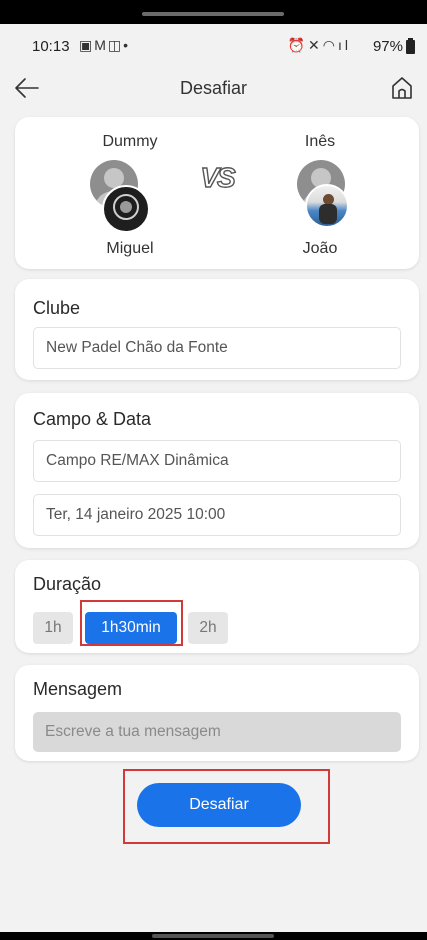 This screenshot has width=427, height=940. I want to click on battery-icon, so click(410, 46).